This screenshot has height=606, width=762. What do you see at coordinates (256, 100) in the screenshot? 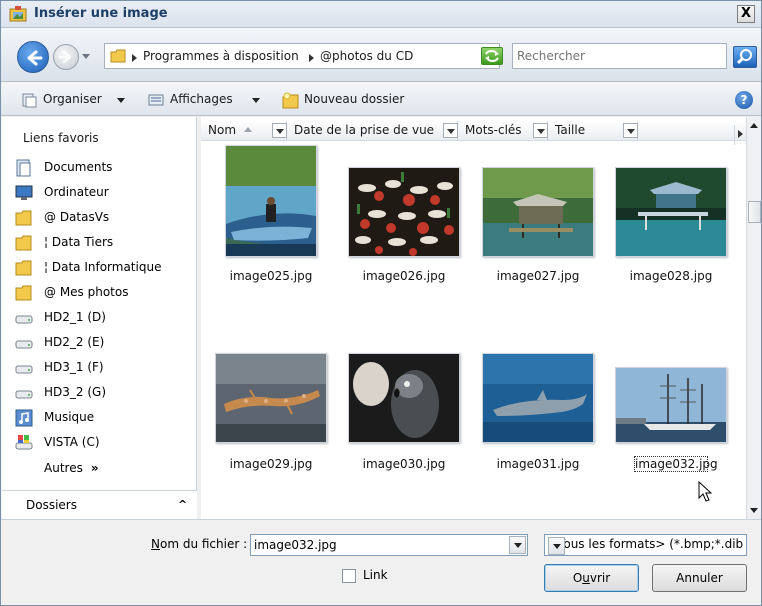
I see `chevron-down-icon` at bounding box center [256, 100].